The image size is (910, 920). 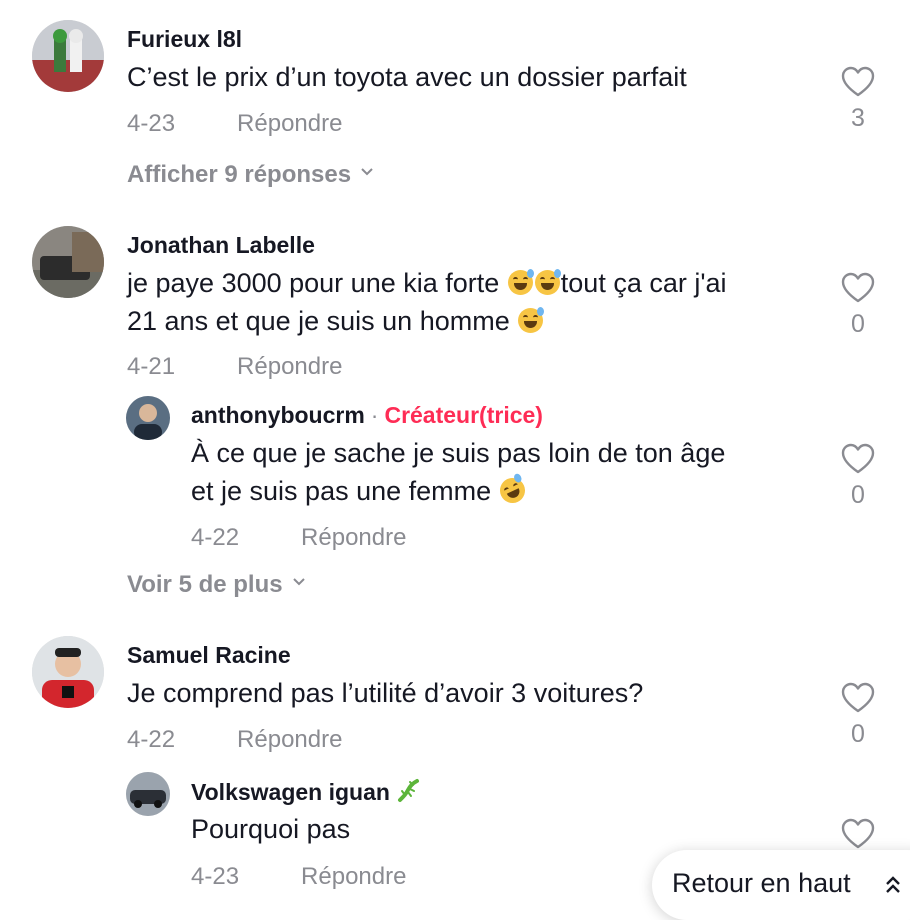 What do you see at coordinates (234, 367) in the screenshot?
I see `comment-meta: 4-21 Répondre` at bounding box center [234, 367].